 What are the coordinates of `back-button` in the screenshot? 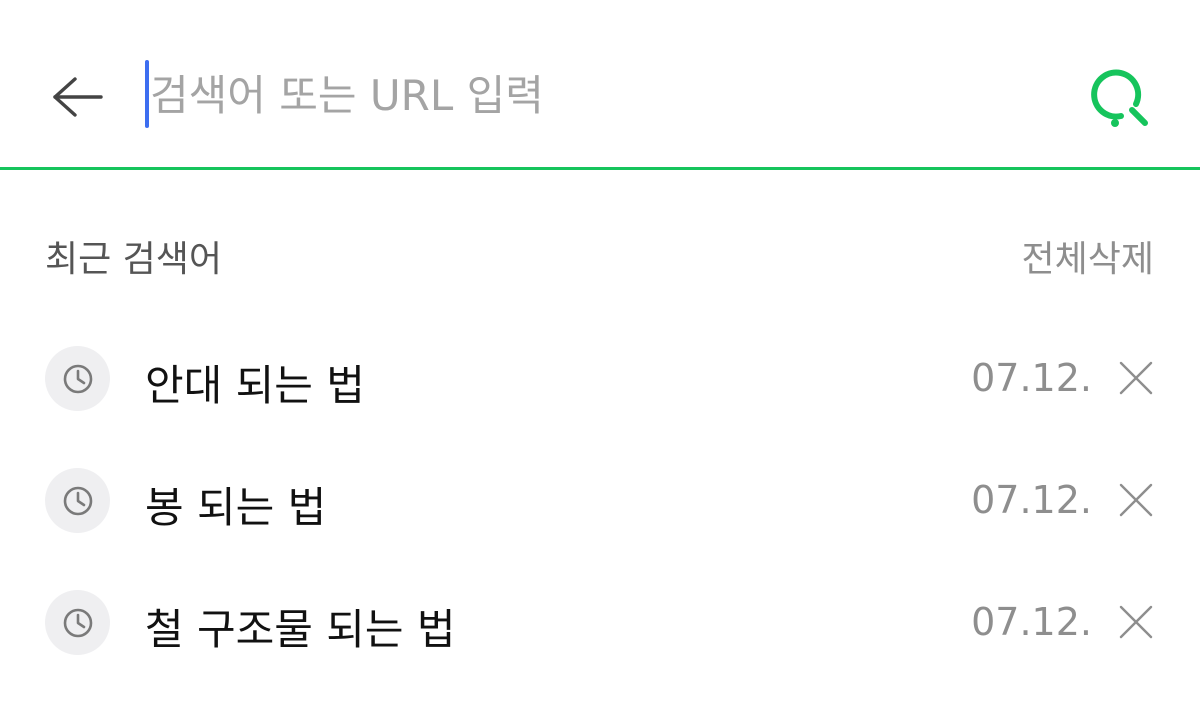 It's located at (77, 97).